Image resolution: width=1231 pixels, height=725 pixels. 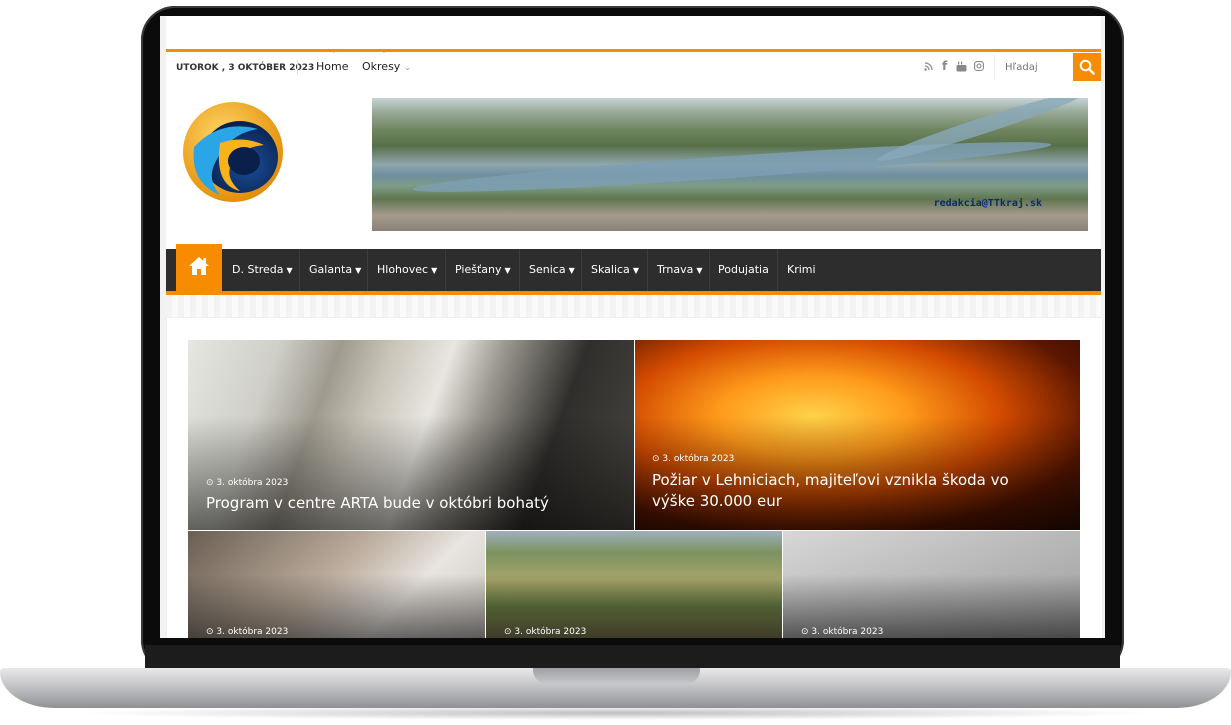 What do you see at coordinates (717, 501) in the screenshot?
I see `title-line: výške 30.000 eur` at bounding box center [717, 501].